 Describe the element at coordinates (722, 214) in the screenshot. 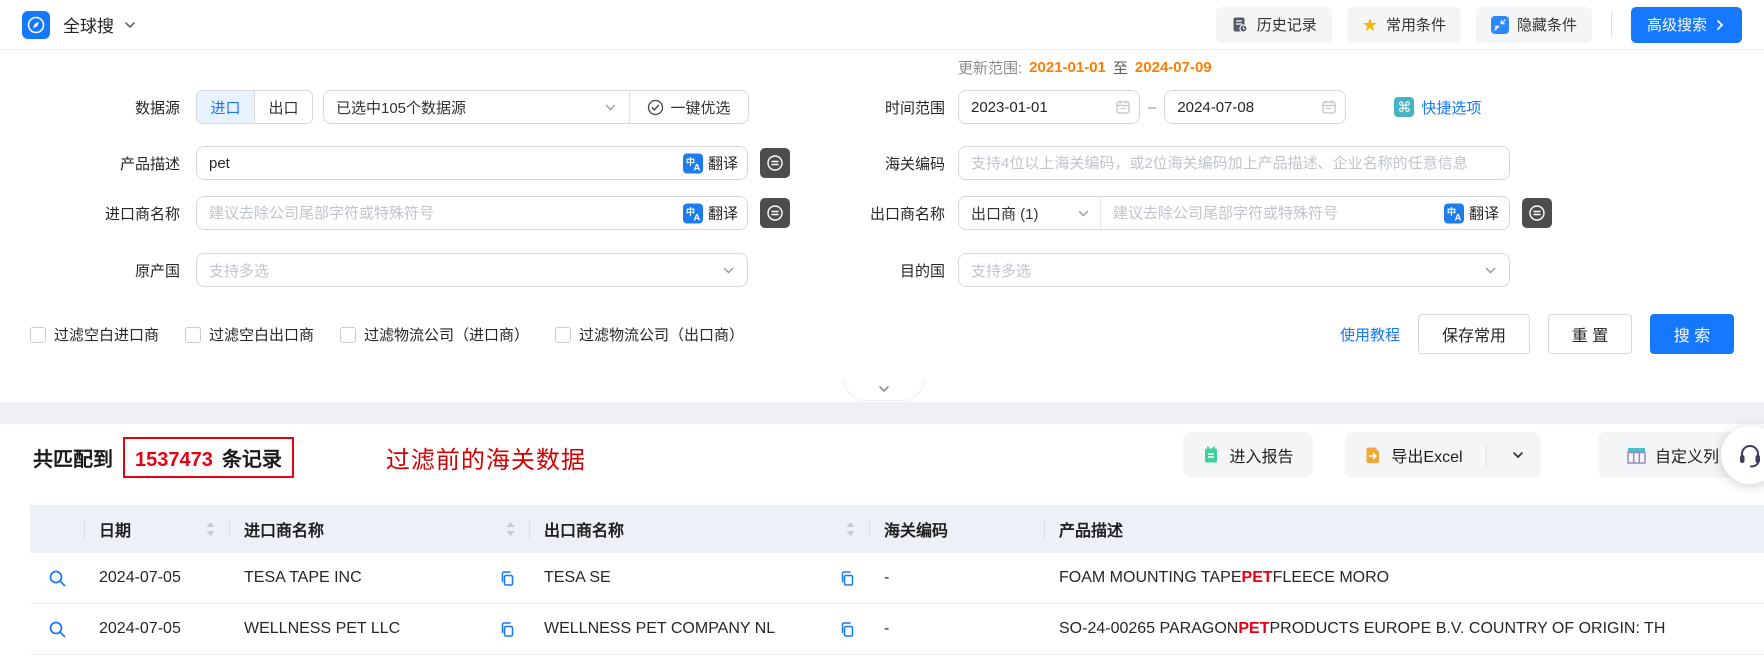

I see `translate-label: 翻译` at that location.